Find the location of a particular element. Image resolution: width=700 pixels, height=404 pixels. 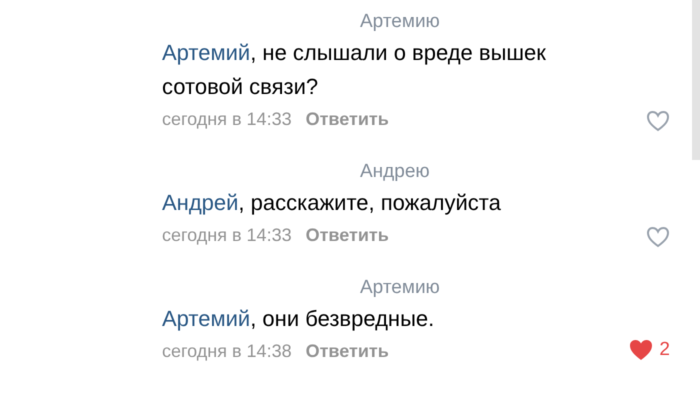

comment-text: Артемий, не слышали о вреде вышек сотовой связи? is located at coordinates (354, 70).